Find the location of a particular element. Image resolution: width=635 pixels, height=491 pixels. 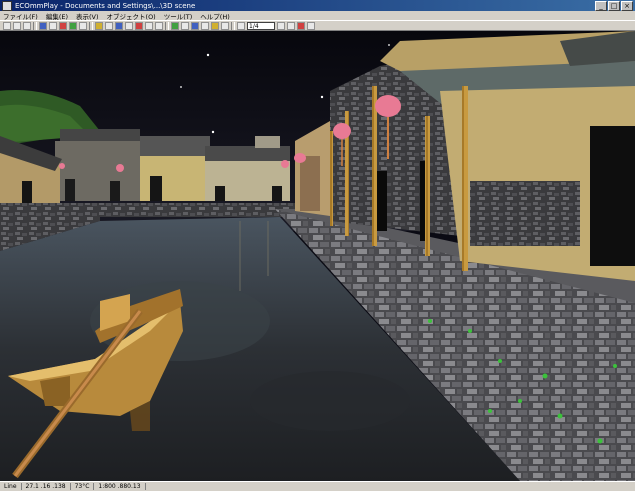

menu-tools: ツール(T) is located at coordinates (178, 16).